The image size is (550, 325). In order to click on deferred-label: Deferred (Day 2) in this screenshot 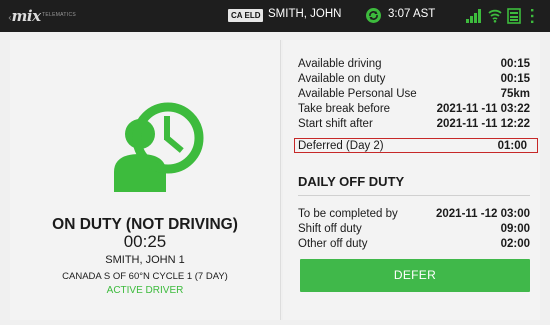, I will do `click(341, 145)`.